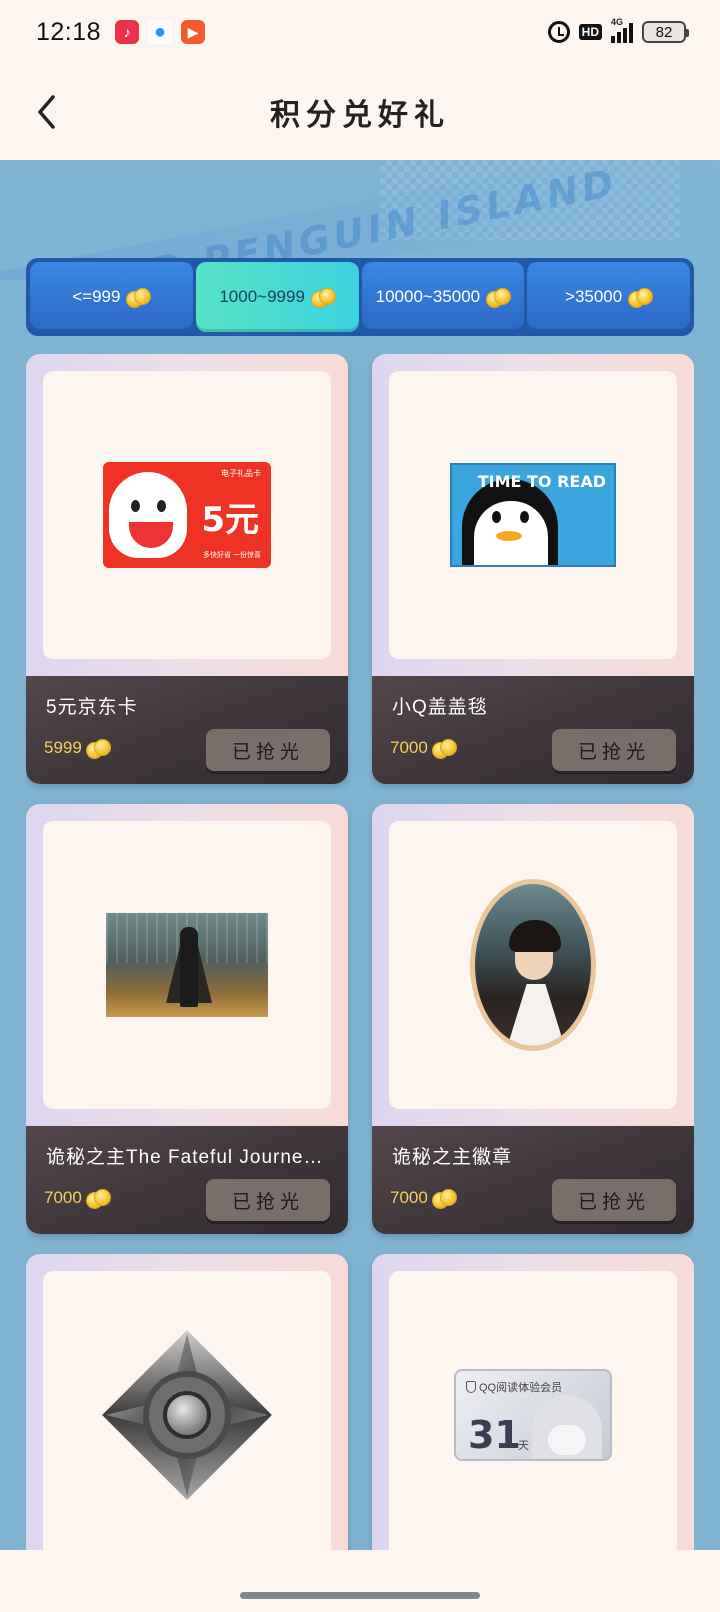 Image resolution: width=720 pixels, height=1612 pixels. I want to click on product-card, so click(187, 1402).